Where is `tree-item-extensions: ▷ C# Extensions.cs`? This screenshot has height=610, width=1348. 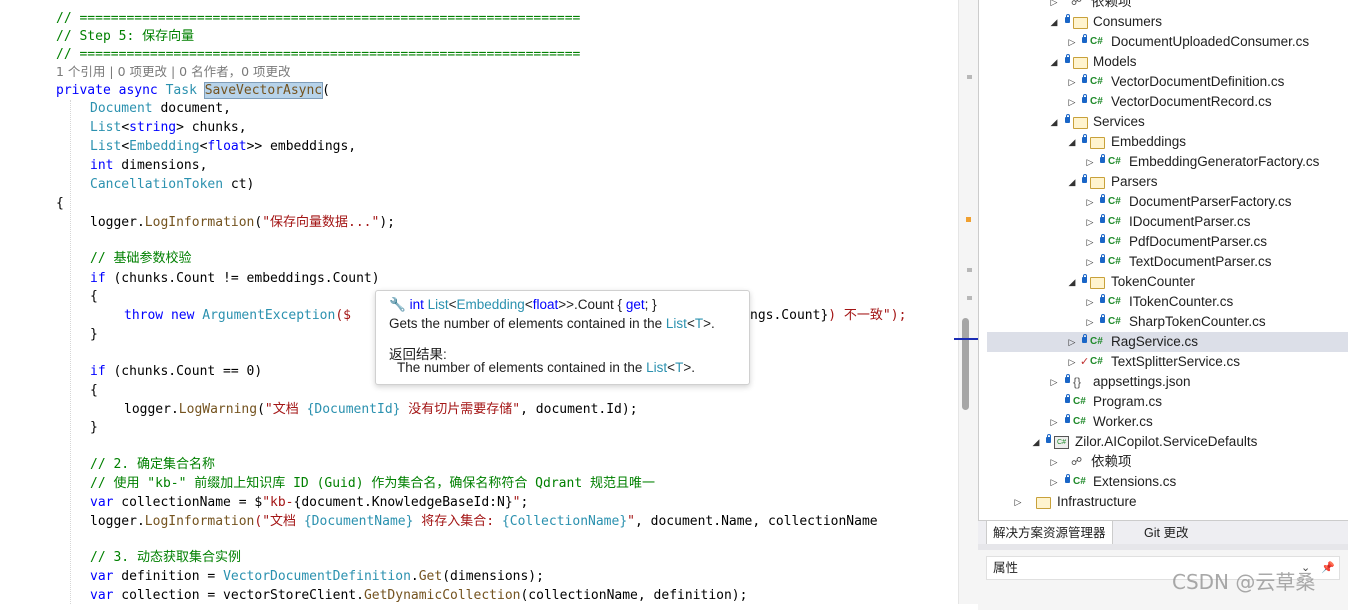
tree-item-extensions: ▷ C# Extensions.cs is located at coordinates (1163, 482).